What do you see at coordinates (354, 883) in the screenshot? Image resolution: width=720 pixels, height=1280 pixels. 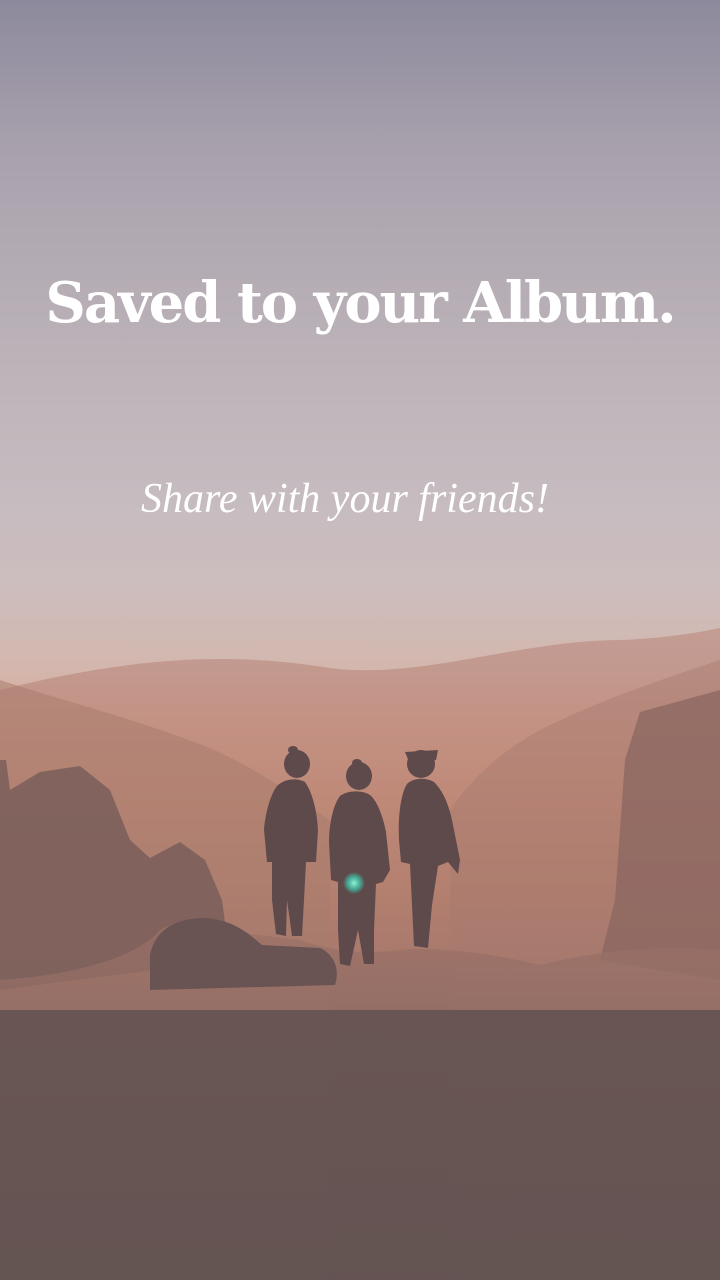 I see `lens-flare` at bounding box center [354, 883].